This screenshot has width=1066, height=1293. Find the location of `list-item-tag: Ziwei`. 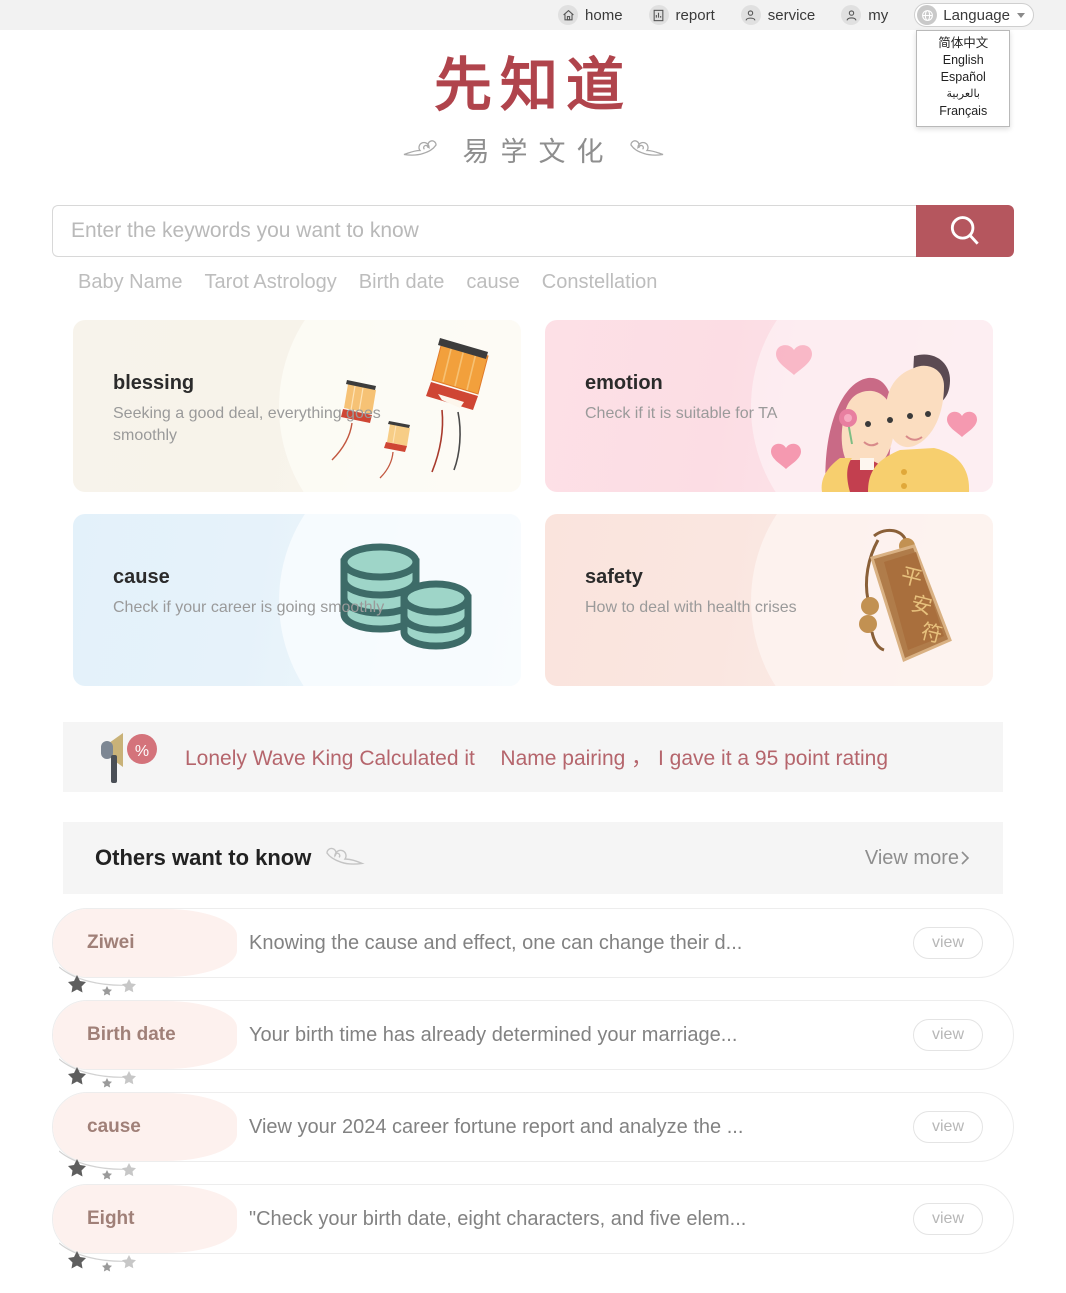

list-item-tag: Ziwei is located at coordinates (145, 943).